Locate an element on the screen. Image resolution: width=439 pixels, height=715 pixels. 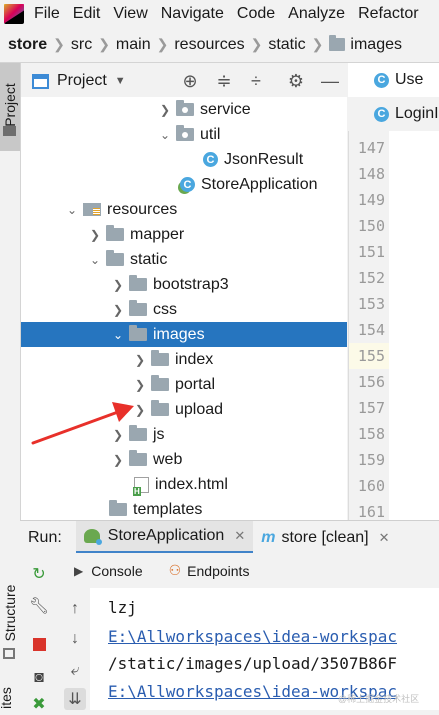
project-panel-header: Project ▼ ⊕ ≑ ÷ ⚙ — is located at coordinates (184, 81).